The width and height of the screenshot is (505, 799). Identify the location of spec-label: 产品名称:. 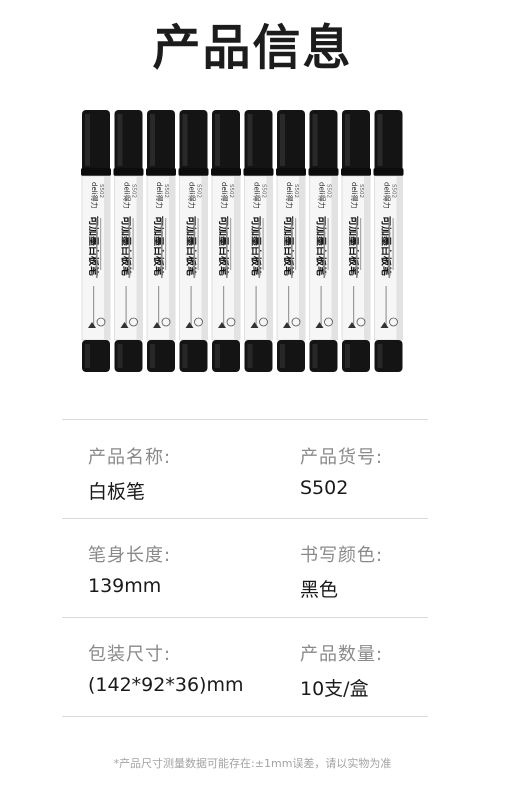
(130, 457).